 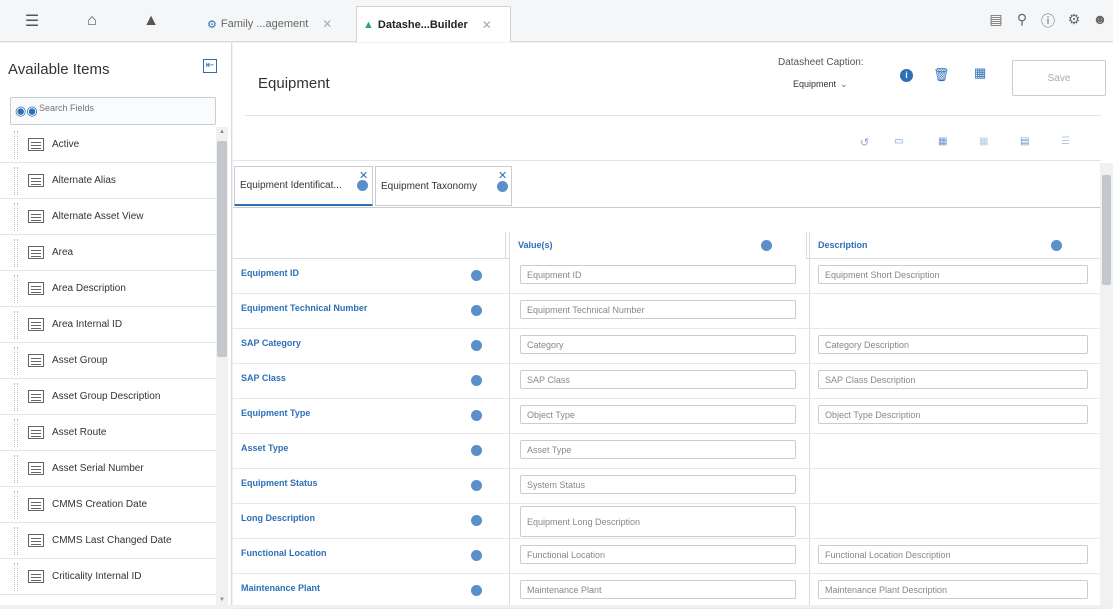 I want to click on value-field: SAP Class, so click(x=658, y=379).